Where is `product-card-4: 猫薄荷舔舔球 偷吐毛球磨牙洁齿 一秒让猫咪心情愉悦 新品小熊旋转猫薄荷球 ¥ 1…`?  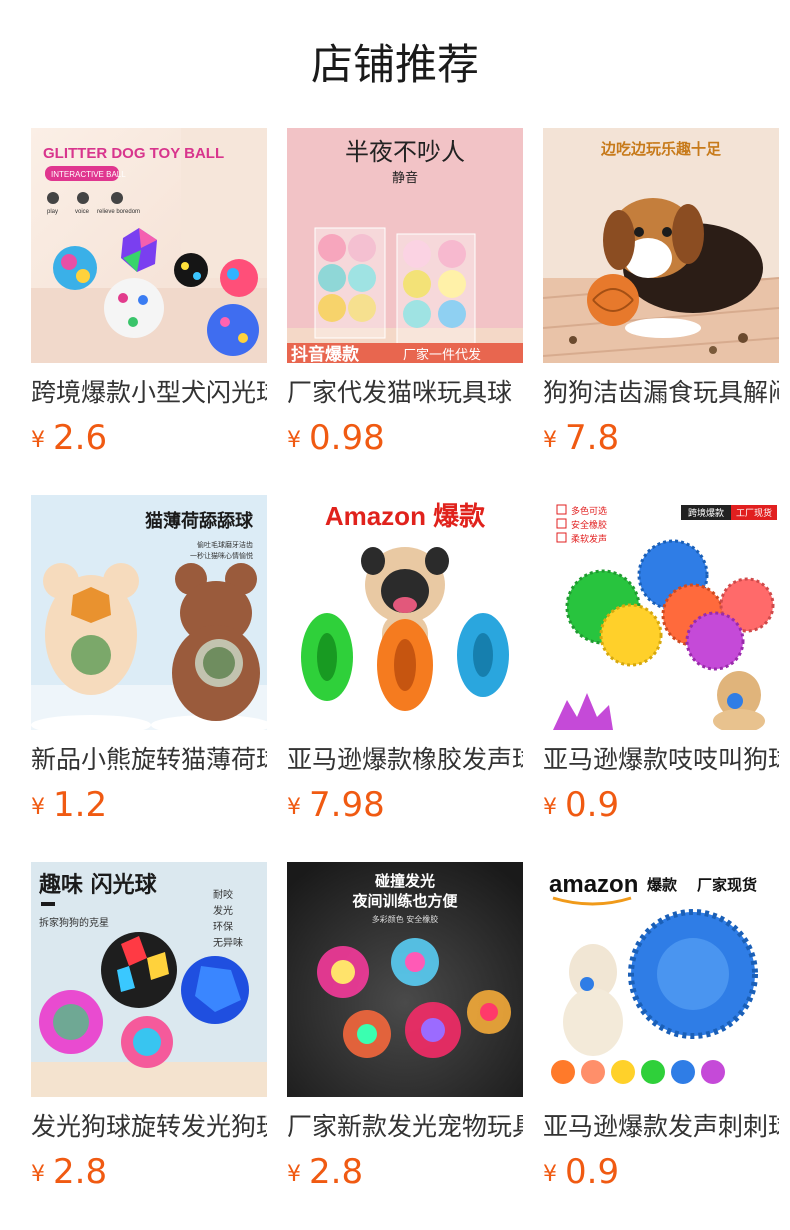
product-card-4: 猫薄荷舔舔球 偷吐毛球磨牙洁齿 一秒让猫咪心情愉悦 新品小熊旋转猫薄荷球 ¥ 1… is located at coordinates (149, 660).